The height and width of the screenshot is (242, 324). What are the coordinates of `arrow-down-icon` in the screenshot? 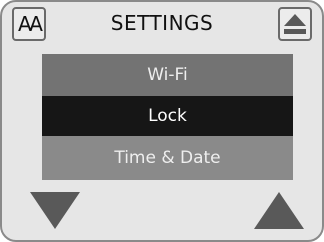 It's located at (55, 211).